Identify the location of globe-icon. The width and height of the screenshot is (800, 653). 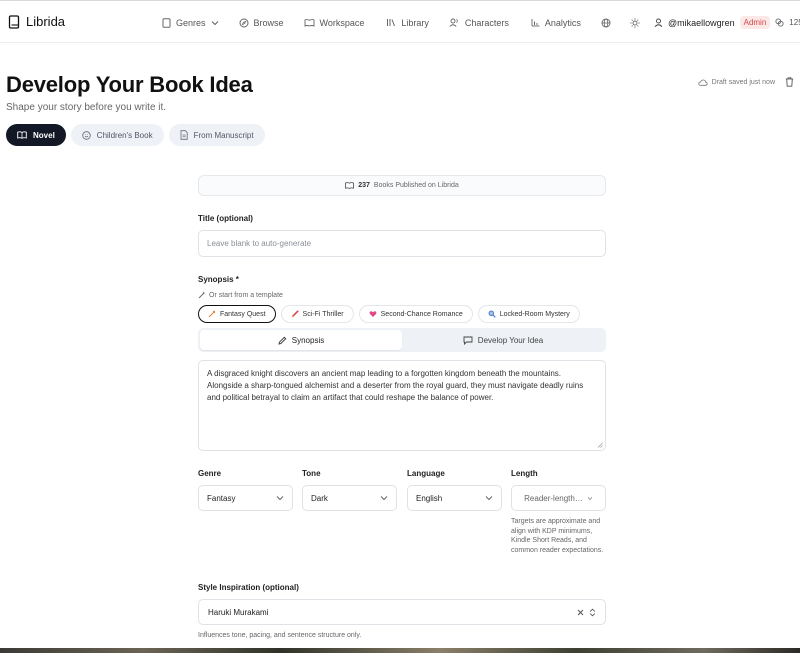
(606, 23).